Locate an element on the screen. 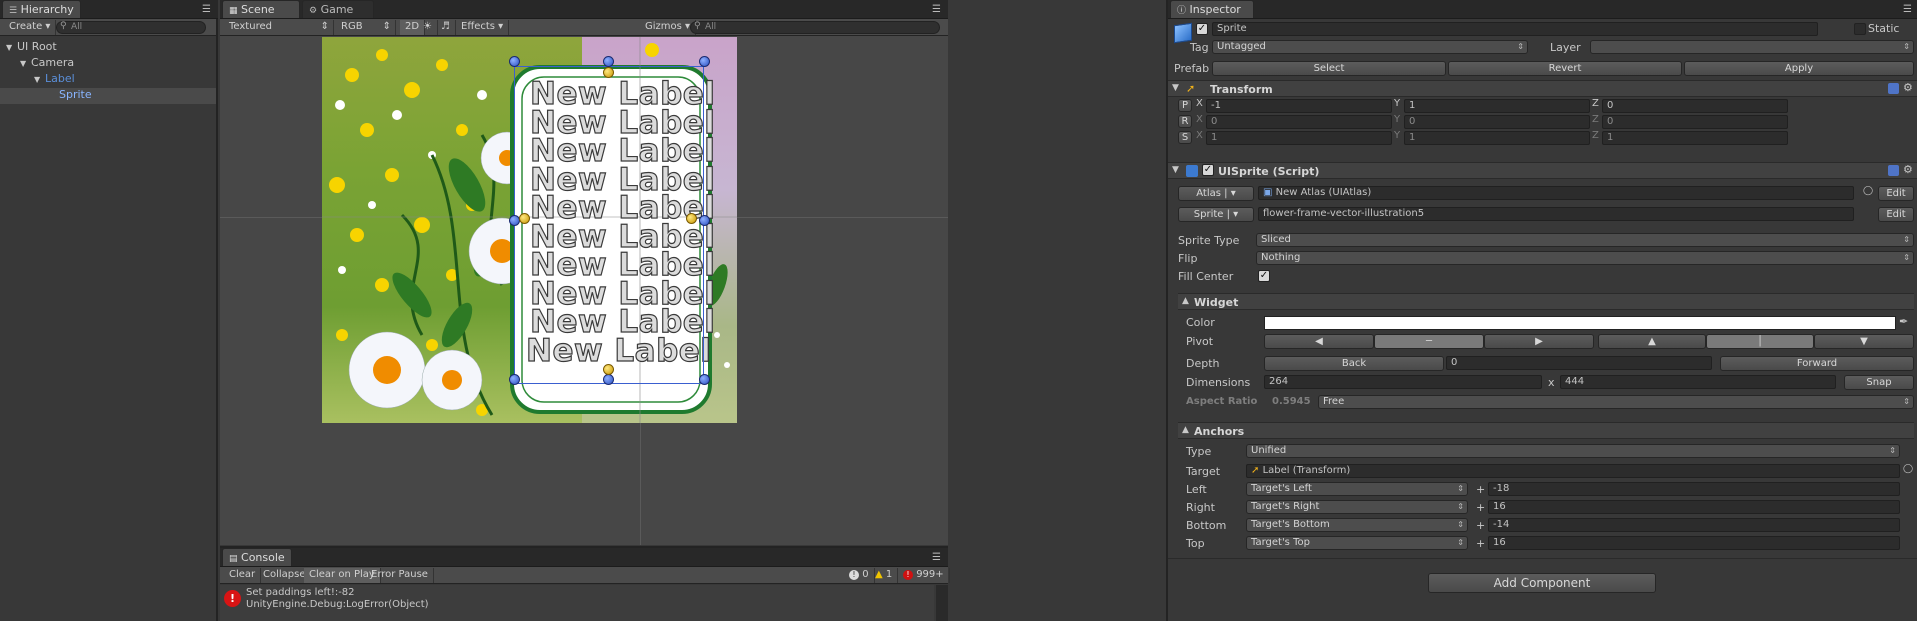 The height and width of the screenshot is (621, 1917). corner-handle-top-left is located at coordinates (514, 61).